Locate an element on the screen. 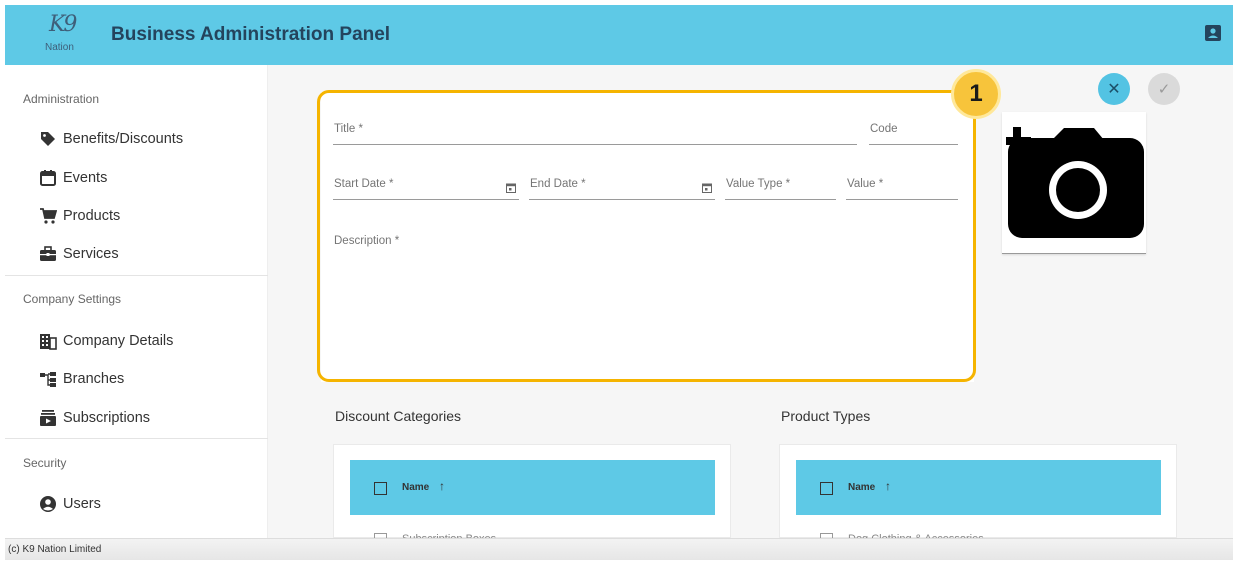 The height and width of the screenshot is (563, 1243). end-date-field: End Date * is located at coordinates (622, 189).